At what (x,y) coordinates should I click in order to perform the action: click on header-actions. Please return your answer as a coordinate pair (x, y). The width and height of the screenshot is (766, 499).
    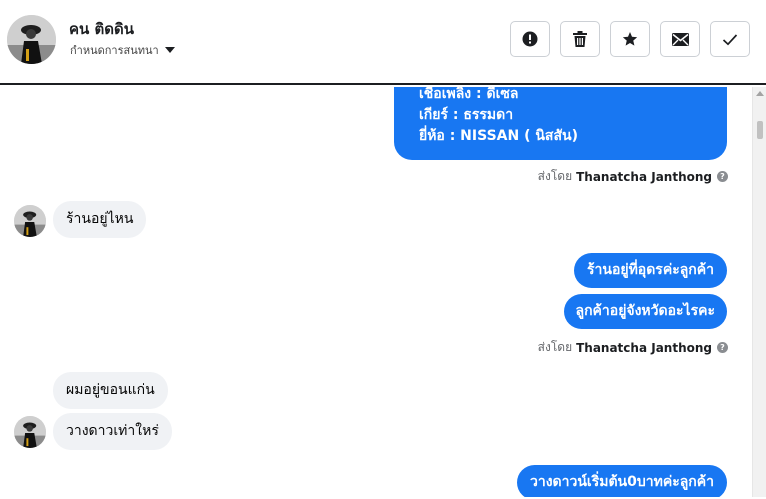
    Looking at the image, I should click on (630, 39).